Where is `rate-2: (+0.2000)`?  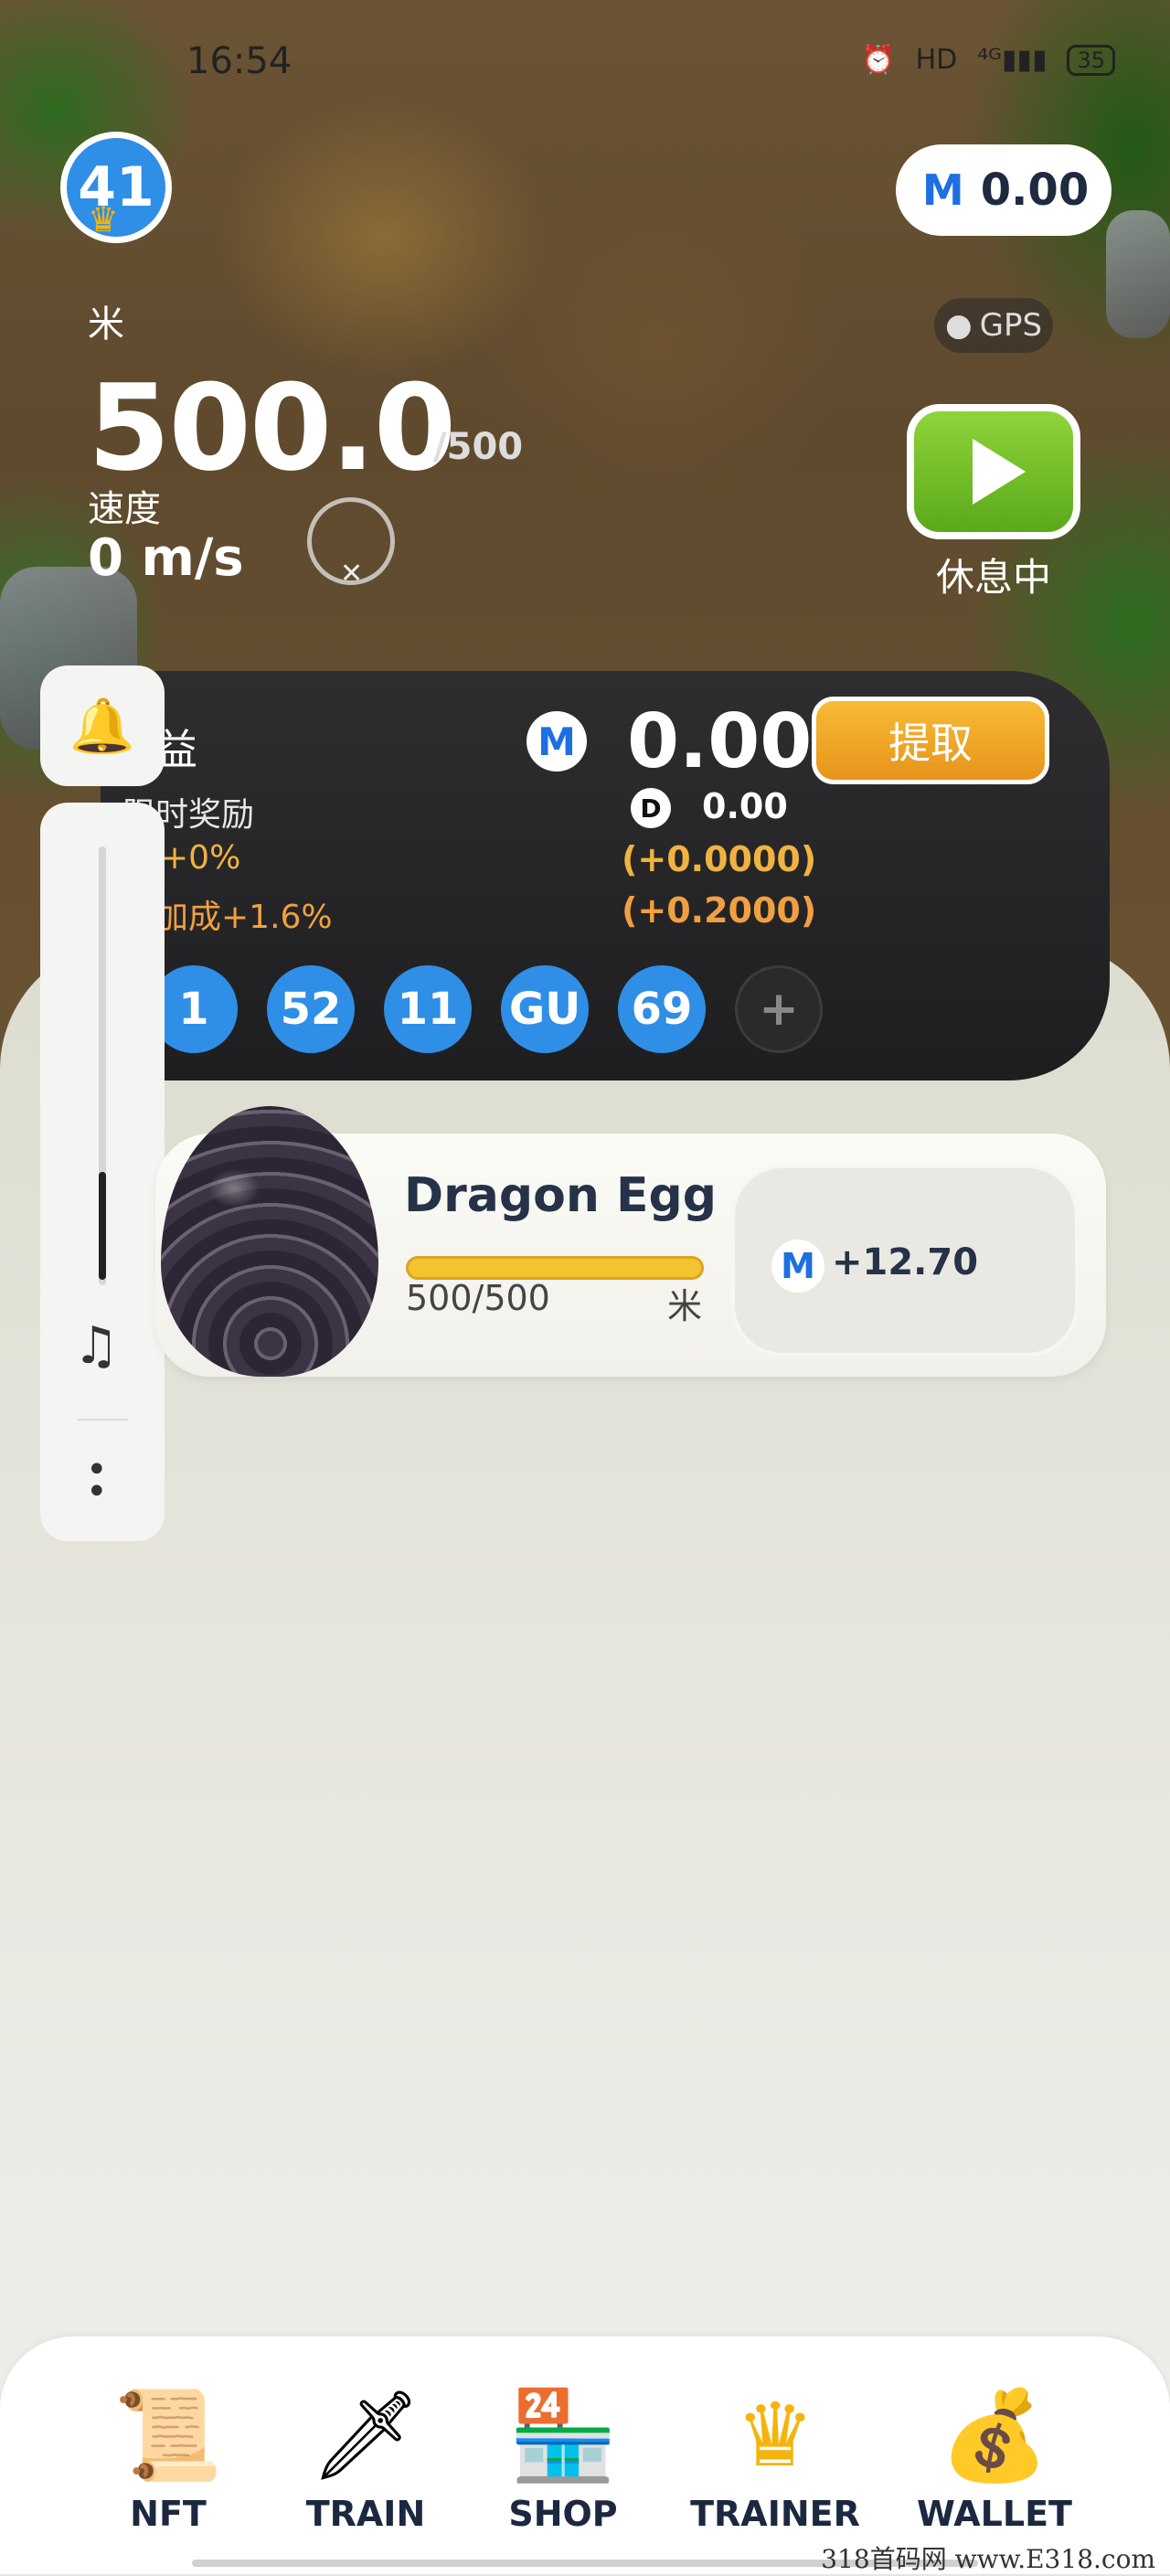 rate-2: (+0.2000) is located at coordinates (719, 910).